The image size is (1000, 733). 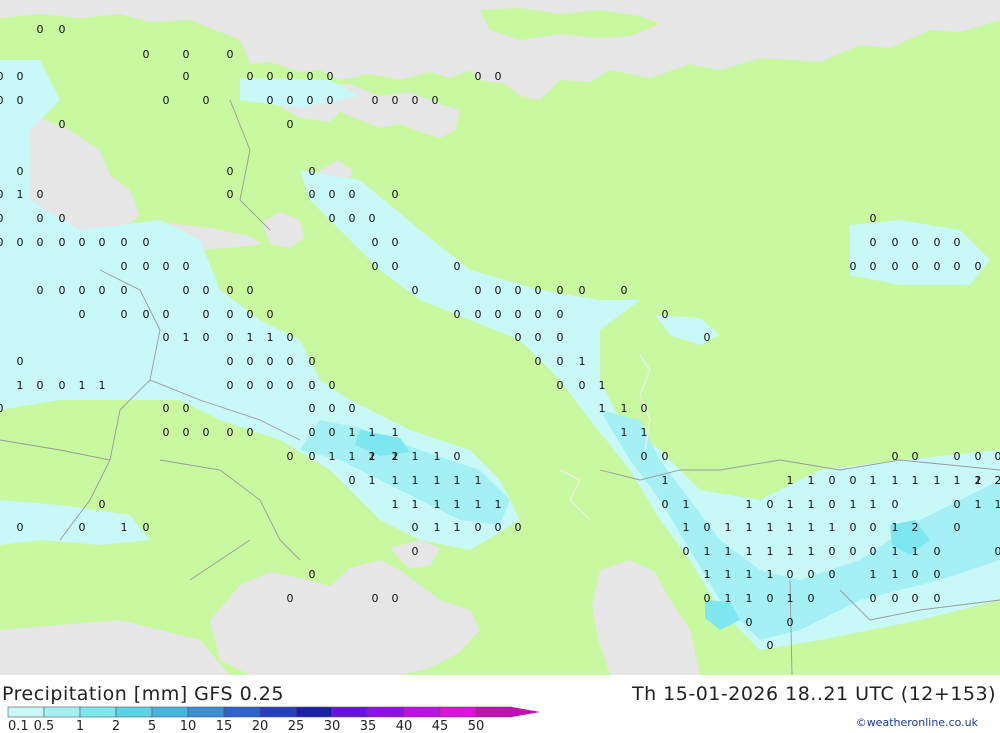 What do you see at coordinates (143, 694) in the screenshot?
I see `map-title: Precipitation [mm] GFS 0.25` at bounding box center [143, 694].